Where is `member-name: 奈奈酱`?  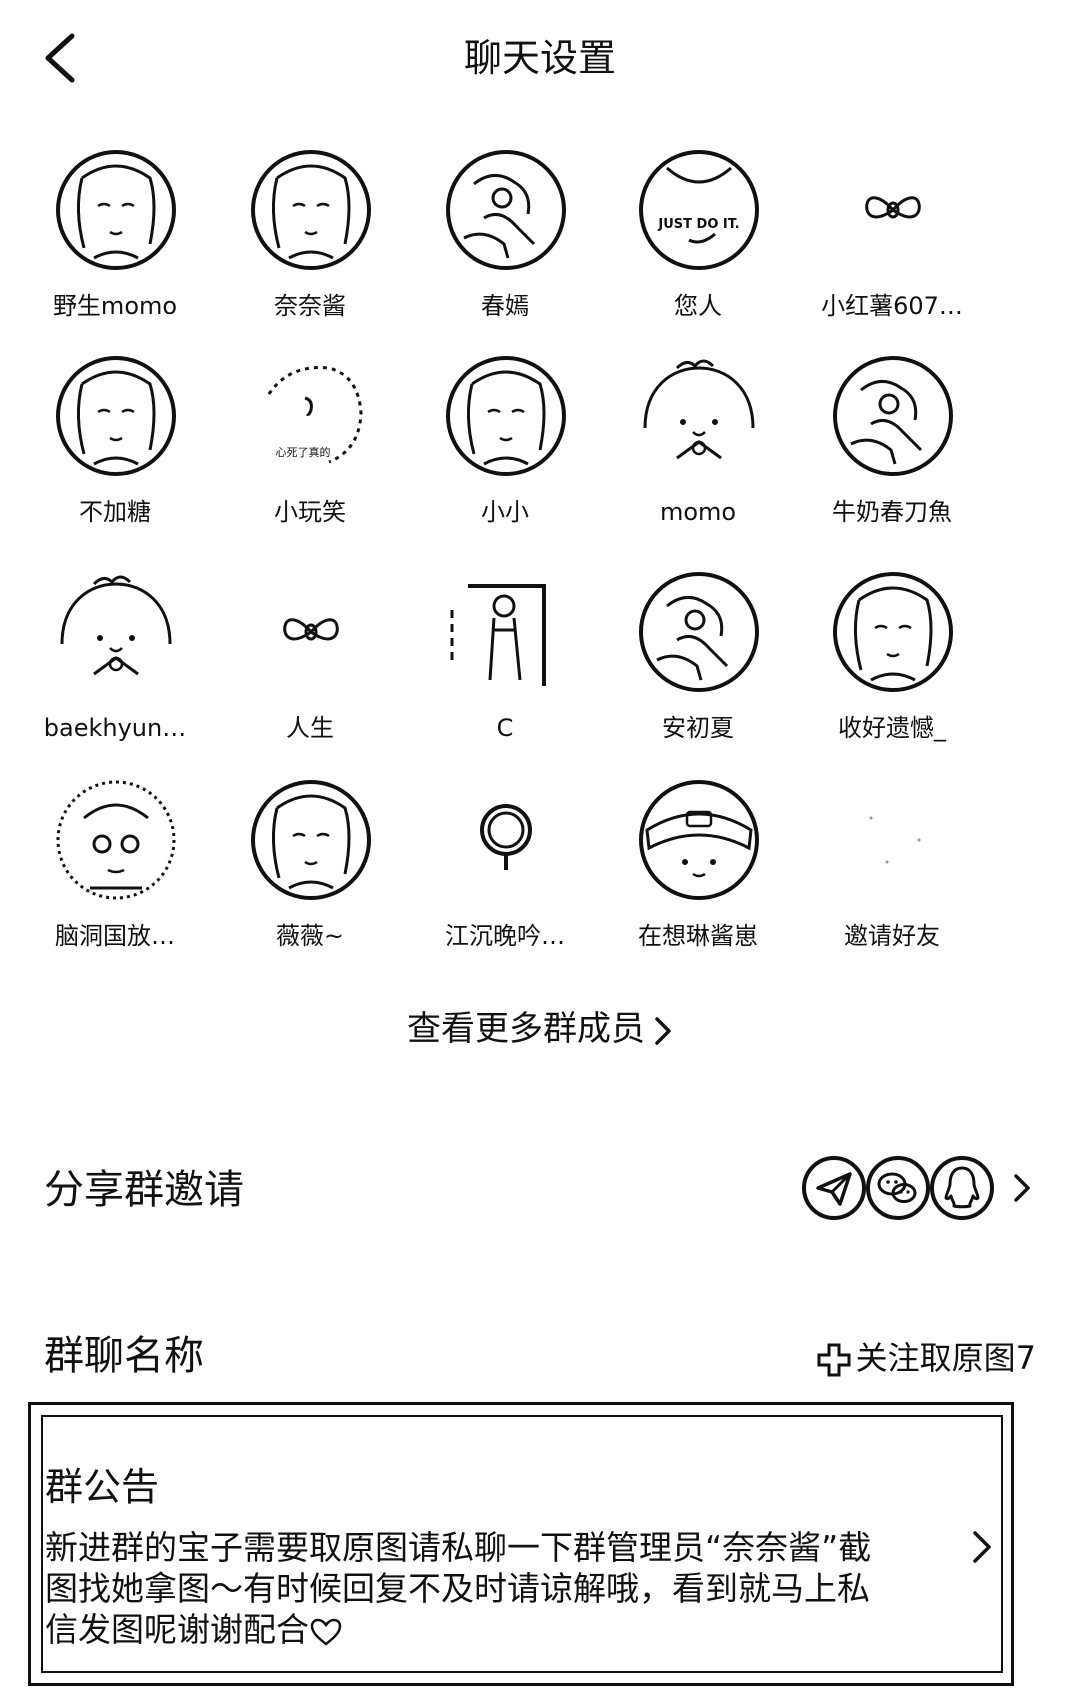
member-name: 奈奈酱 is located at coordinates (310, 306).